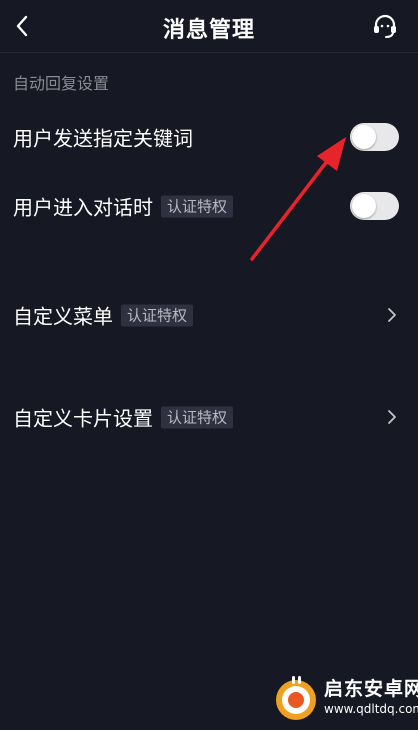  I want to click on keyword-reply-toggle, so click(374, 137).